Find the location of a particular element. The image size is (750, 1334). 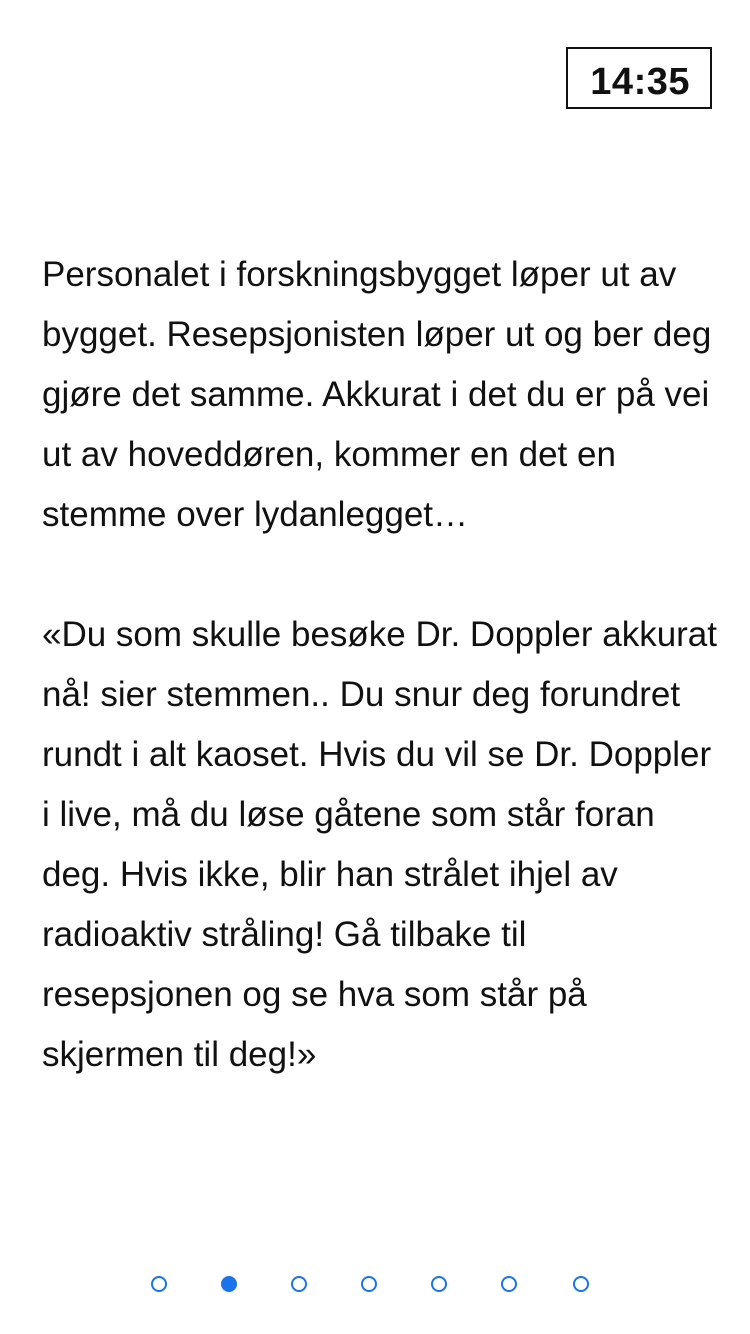

countdown-timer: 14:35 is located at coordinates (639, 78).